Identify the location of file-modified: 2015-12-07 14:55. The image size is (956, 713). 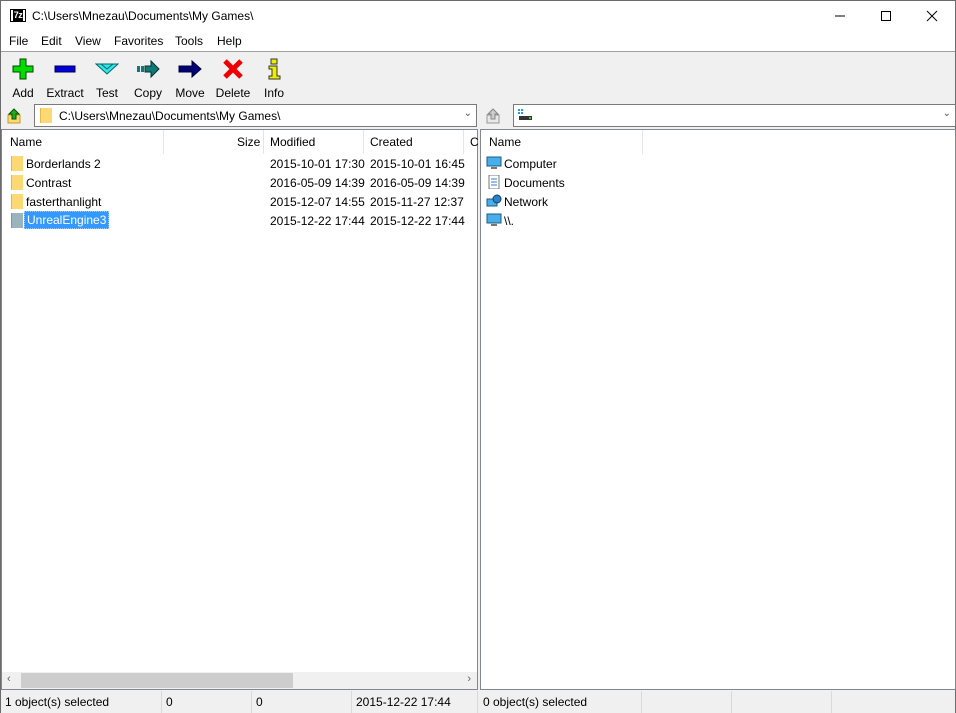
(317, 202).